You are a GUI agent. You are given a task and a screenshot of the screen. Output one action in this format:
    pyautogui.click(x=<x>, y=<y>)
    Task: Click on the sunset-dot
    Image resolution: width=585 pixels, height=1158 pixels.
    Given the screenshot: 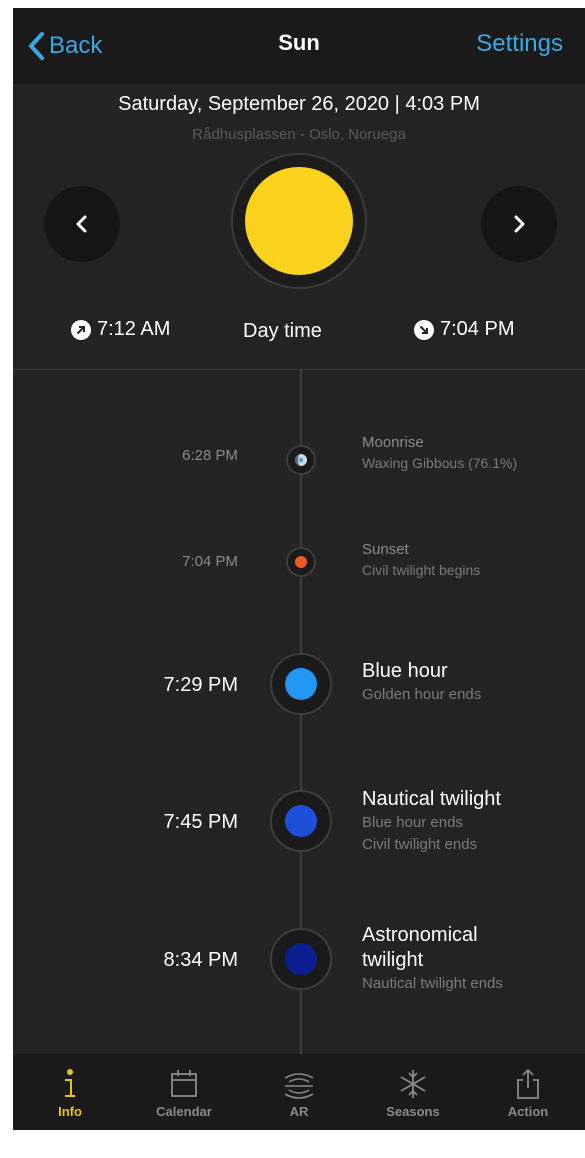 What is the action you would take?
    pyautogui.click(x=301, y=562)
    